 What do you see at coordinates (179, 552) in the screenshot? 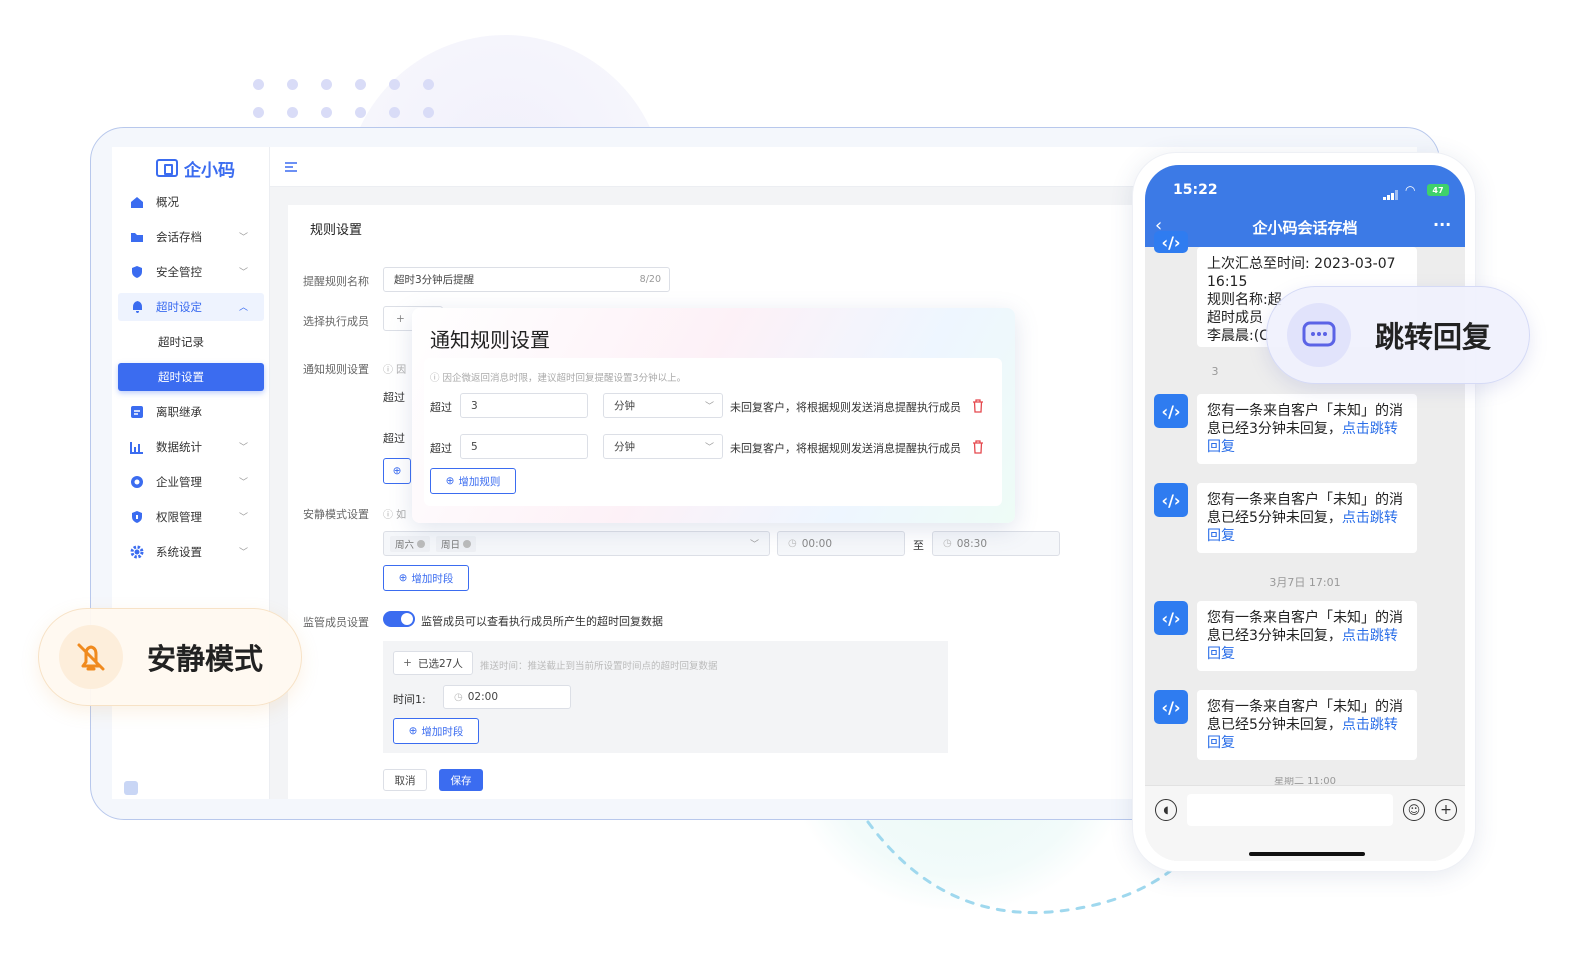
I see `sidebar-item-label: 系统设置` at bounding box center [179, 552].